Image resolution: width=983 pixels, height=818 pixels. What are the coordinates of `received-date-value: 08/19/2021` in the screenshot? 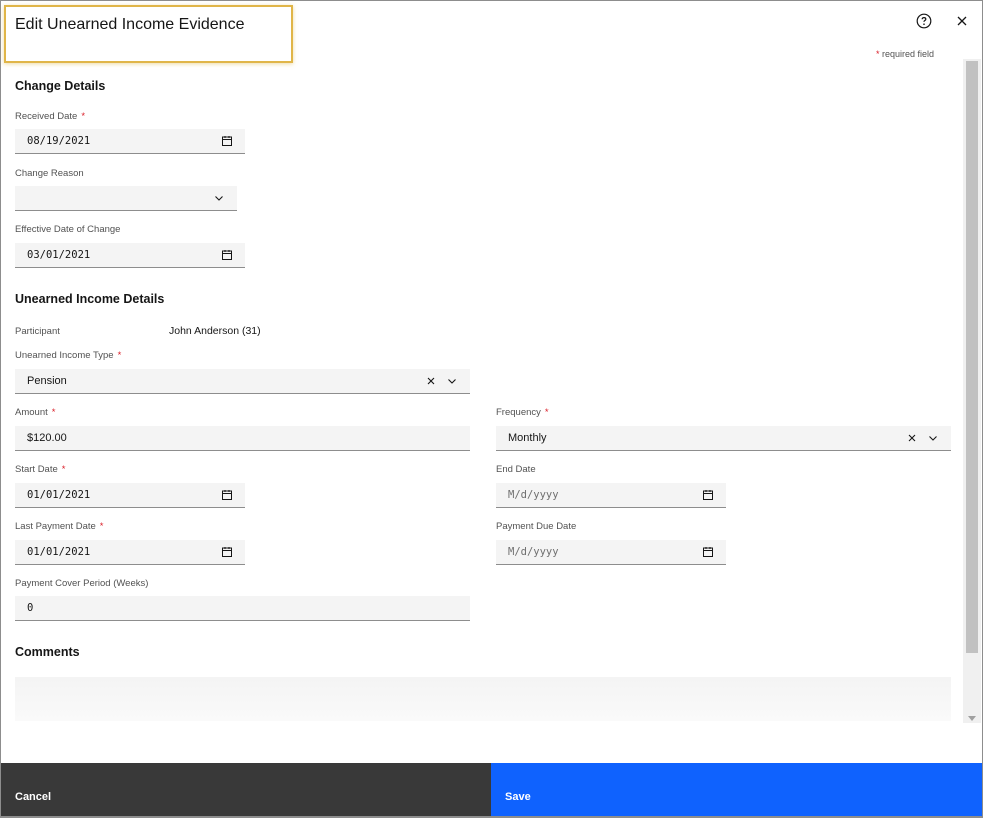 It's located at (59, 141).